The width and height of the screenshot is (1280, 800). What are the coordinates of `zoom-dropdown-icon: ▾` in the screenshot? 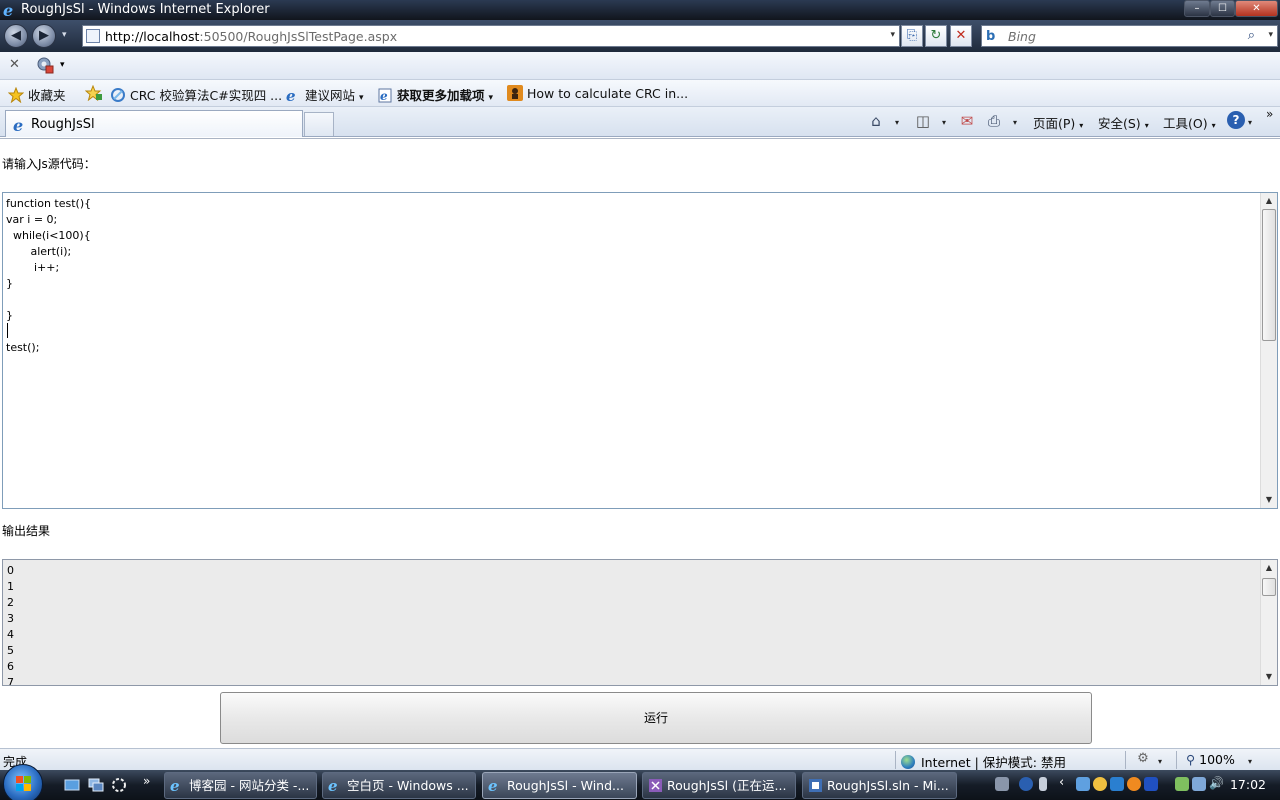 It's located at (1250, 761).